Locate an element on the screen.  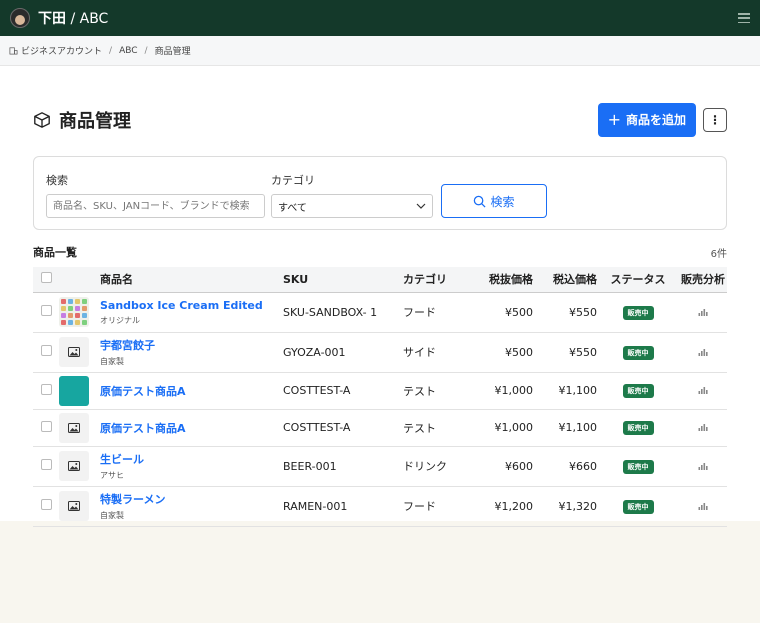
table-row: 特製ラーメン自家製 RAMEN-001 フード ¥1,200 ¥1,320 販売中 is located at coordinates (380, 506).